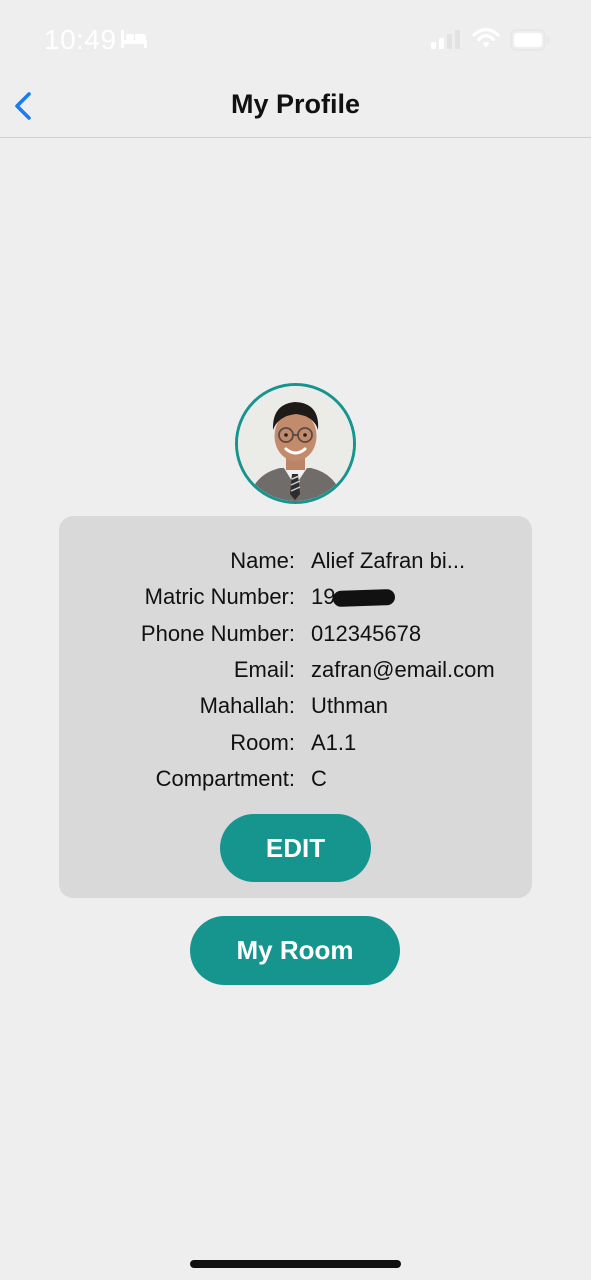 The width and height of the screenshot is (591, 1280). Describe the element at coordinates (80, 39) in the screenshot. I see `status-time: 10:49` at that location.